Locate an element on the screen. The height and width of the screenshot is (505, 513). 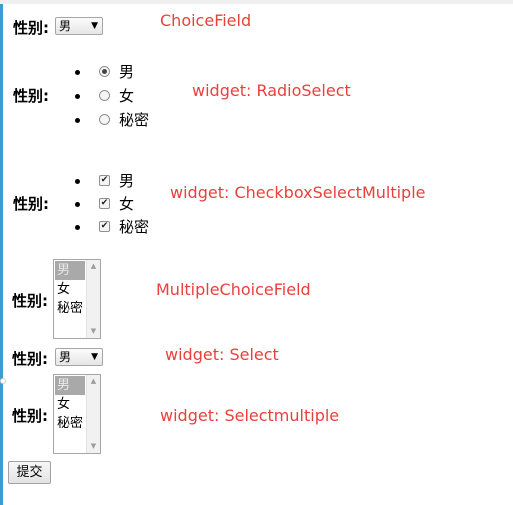
choicefield-note: ChoiceField is located at coordinates (206, 20).